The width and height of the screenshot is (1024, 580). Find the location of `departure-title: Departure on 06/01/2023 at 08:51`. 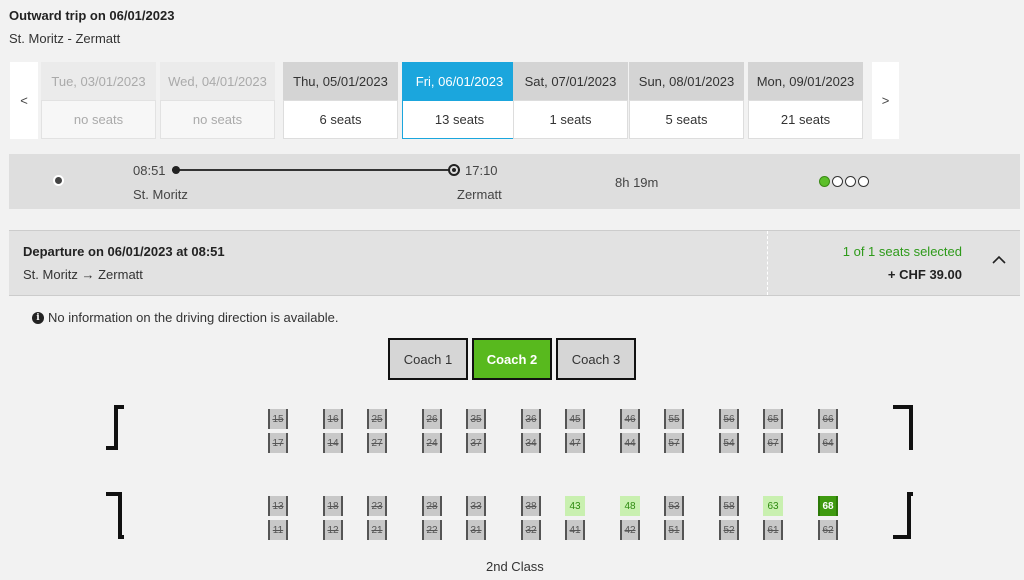

departure-title: Departure on 06/01/2023 at 08:51 is located at coordinates (124, 251).